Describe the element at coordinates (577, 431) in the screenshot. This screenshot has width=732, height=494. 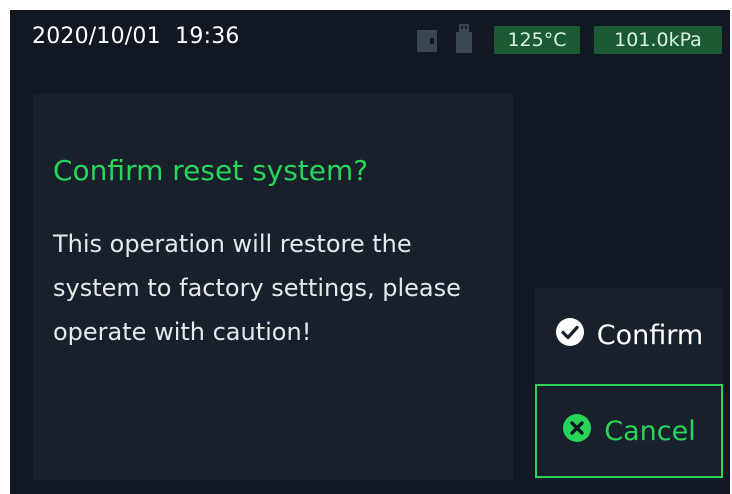
I see `x-circle-icon` at that location.